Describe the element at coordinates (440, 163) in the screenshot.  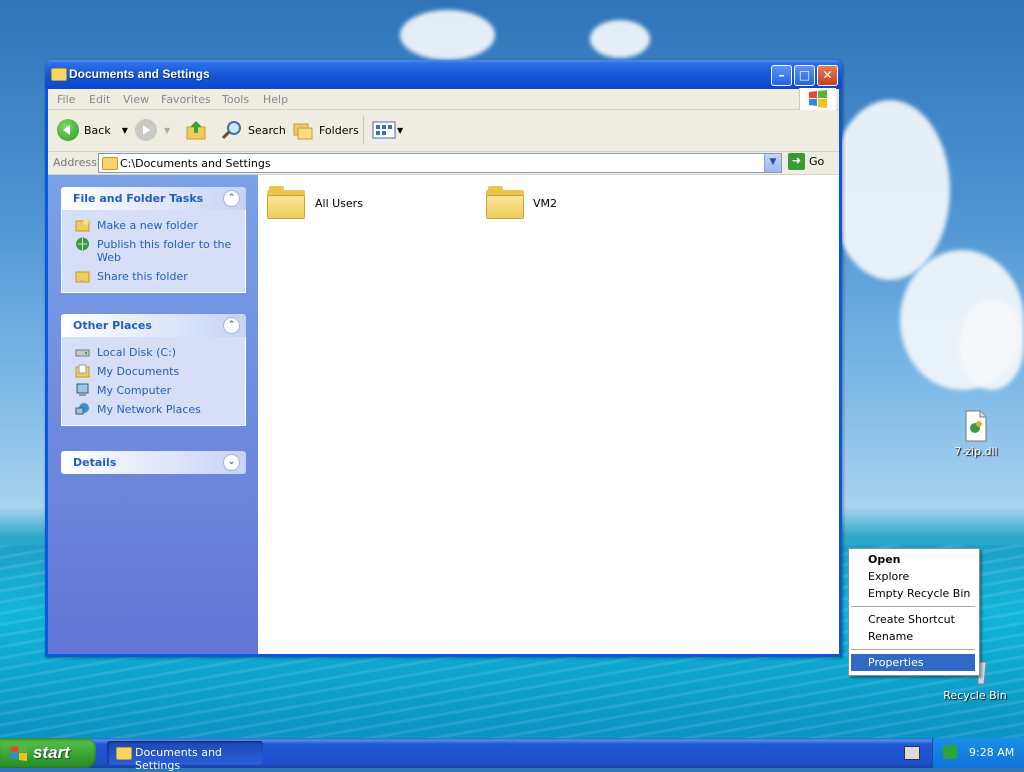
I see `address-input: C:\Documents and Settings ▼` at that location.